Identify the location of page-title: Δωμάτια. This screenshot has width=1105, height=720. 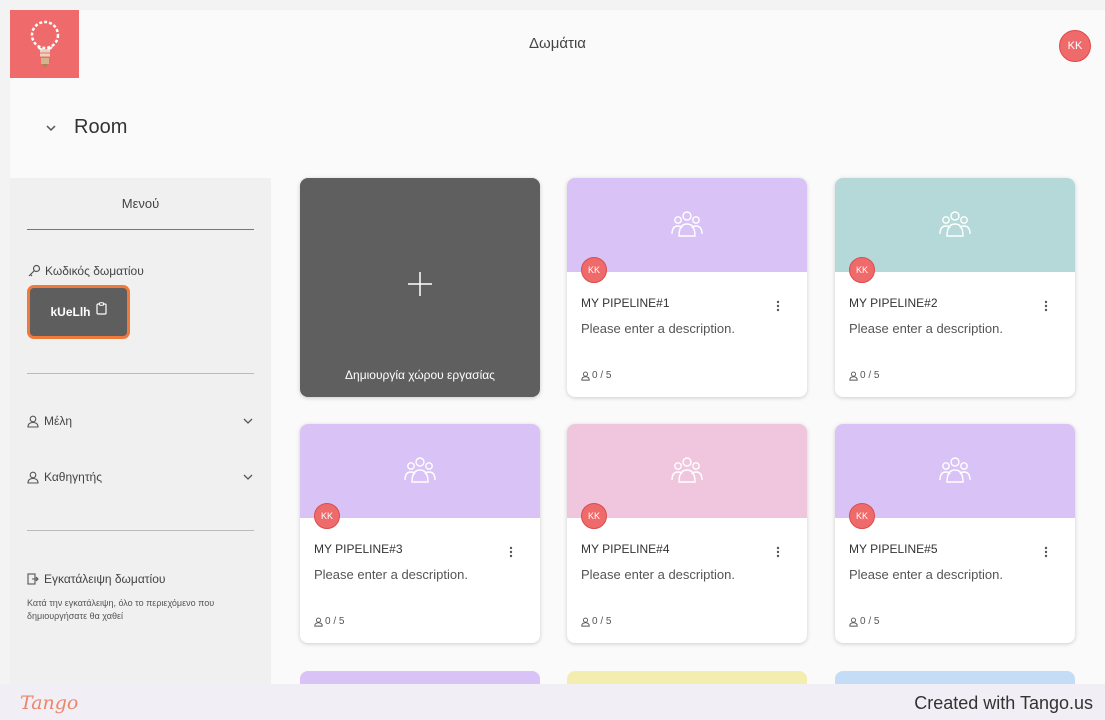
(557, 43).